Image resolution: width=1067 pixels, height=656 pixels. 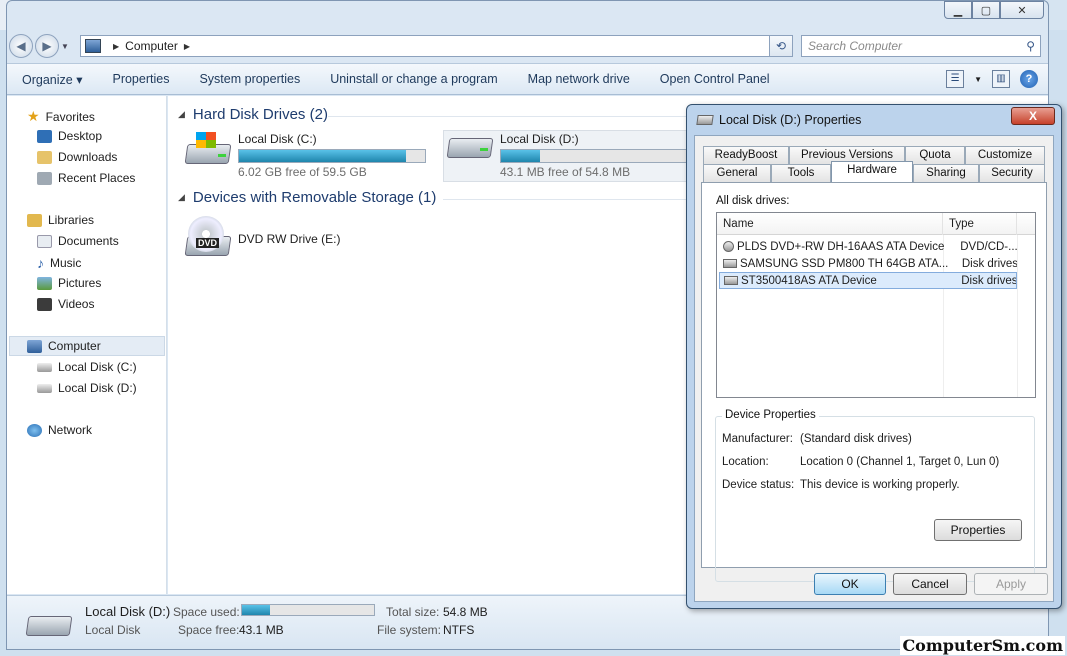 What do you see at coordinates (77, 157) in the screenshot?
I see `nav-downloads: Downloads` at bounding box center [77, 157].